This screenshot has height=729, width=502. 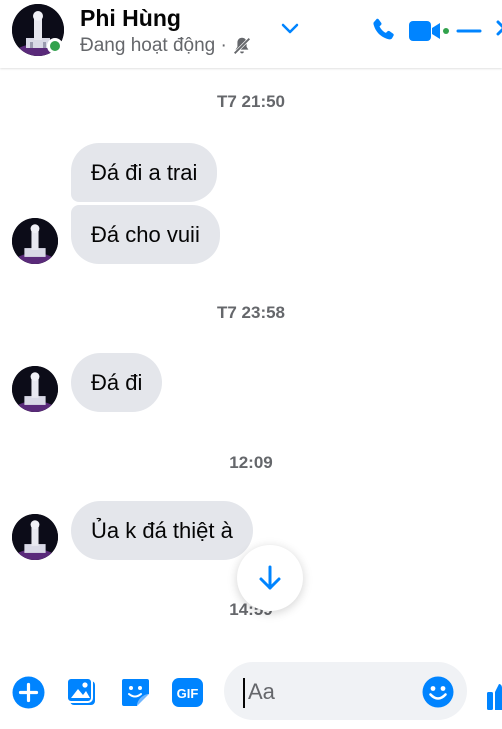 I want to click on emoji-icon, so click(x=438, y=692).